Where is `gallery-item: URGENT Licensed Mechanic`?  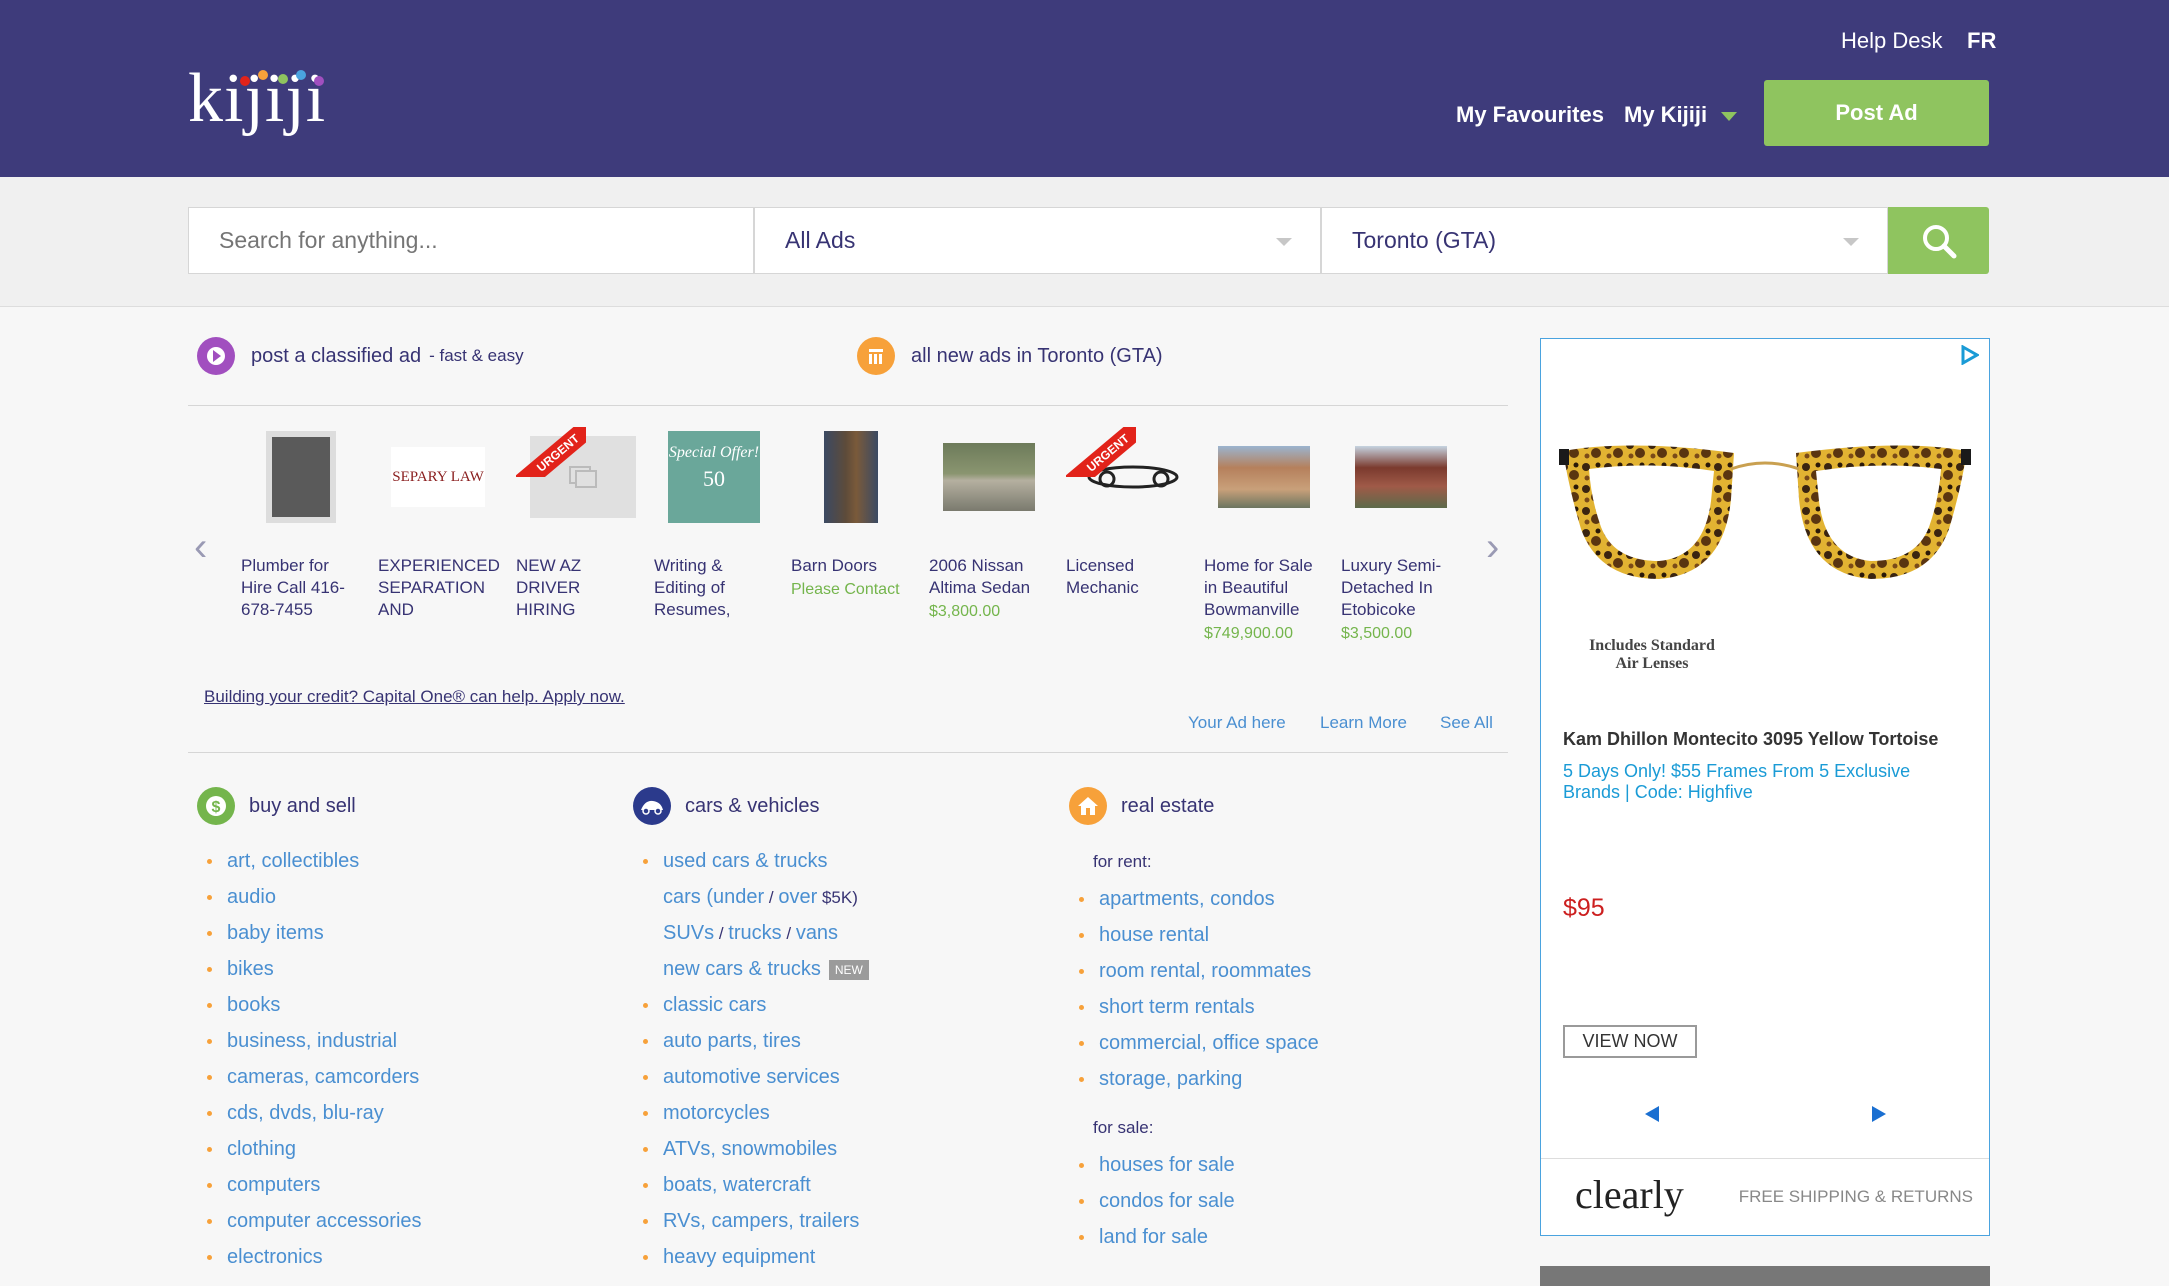
gallery-item: URGENT Licensed Mechanic is located at coordinates (1126, 513).